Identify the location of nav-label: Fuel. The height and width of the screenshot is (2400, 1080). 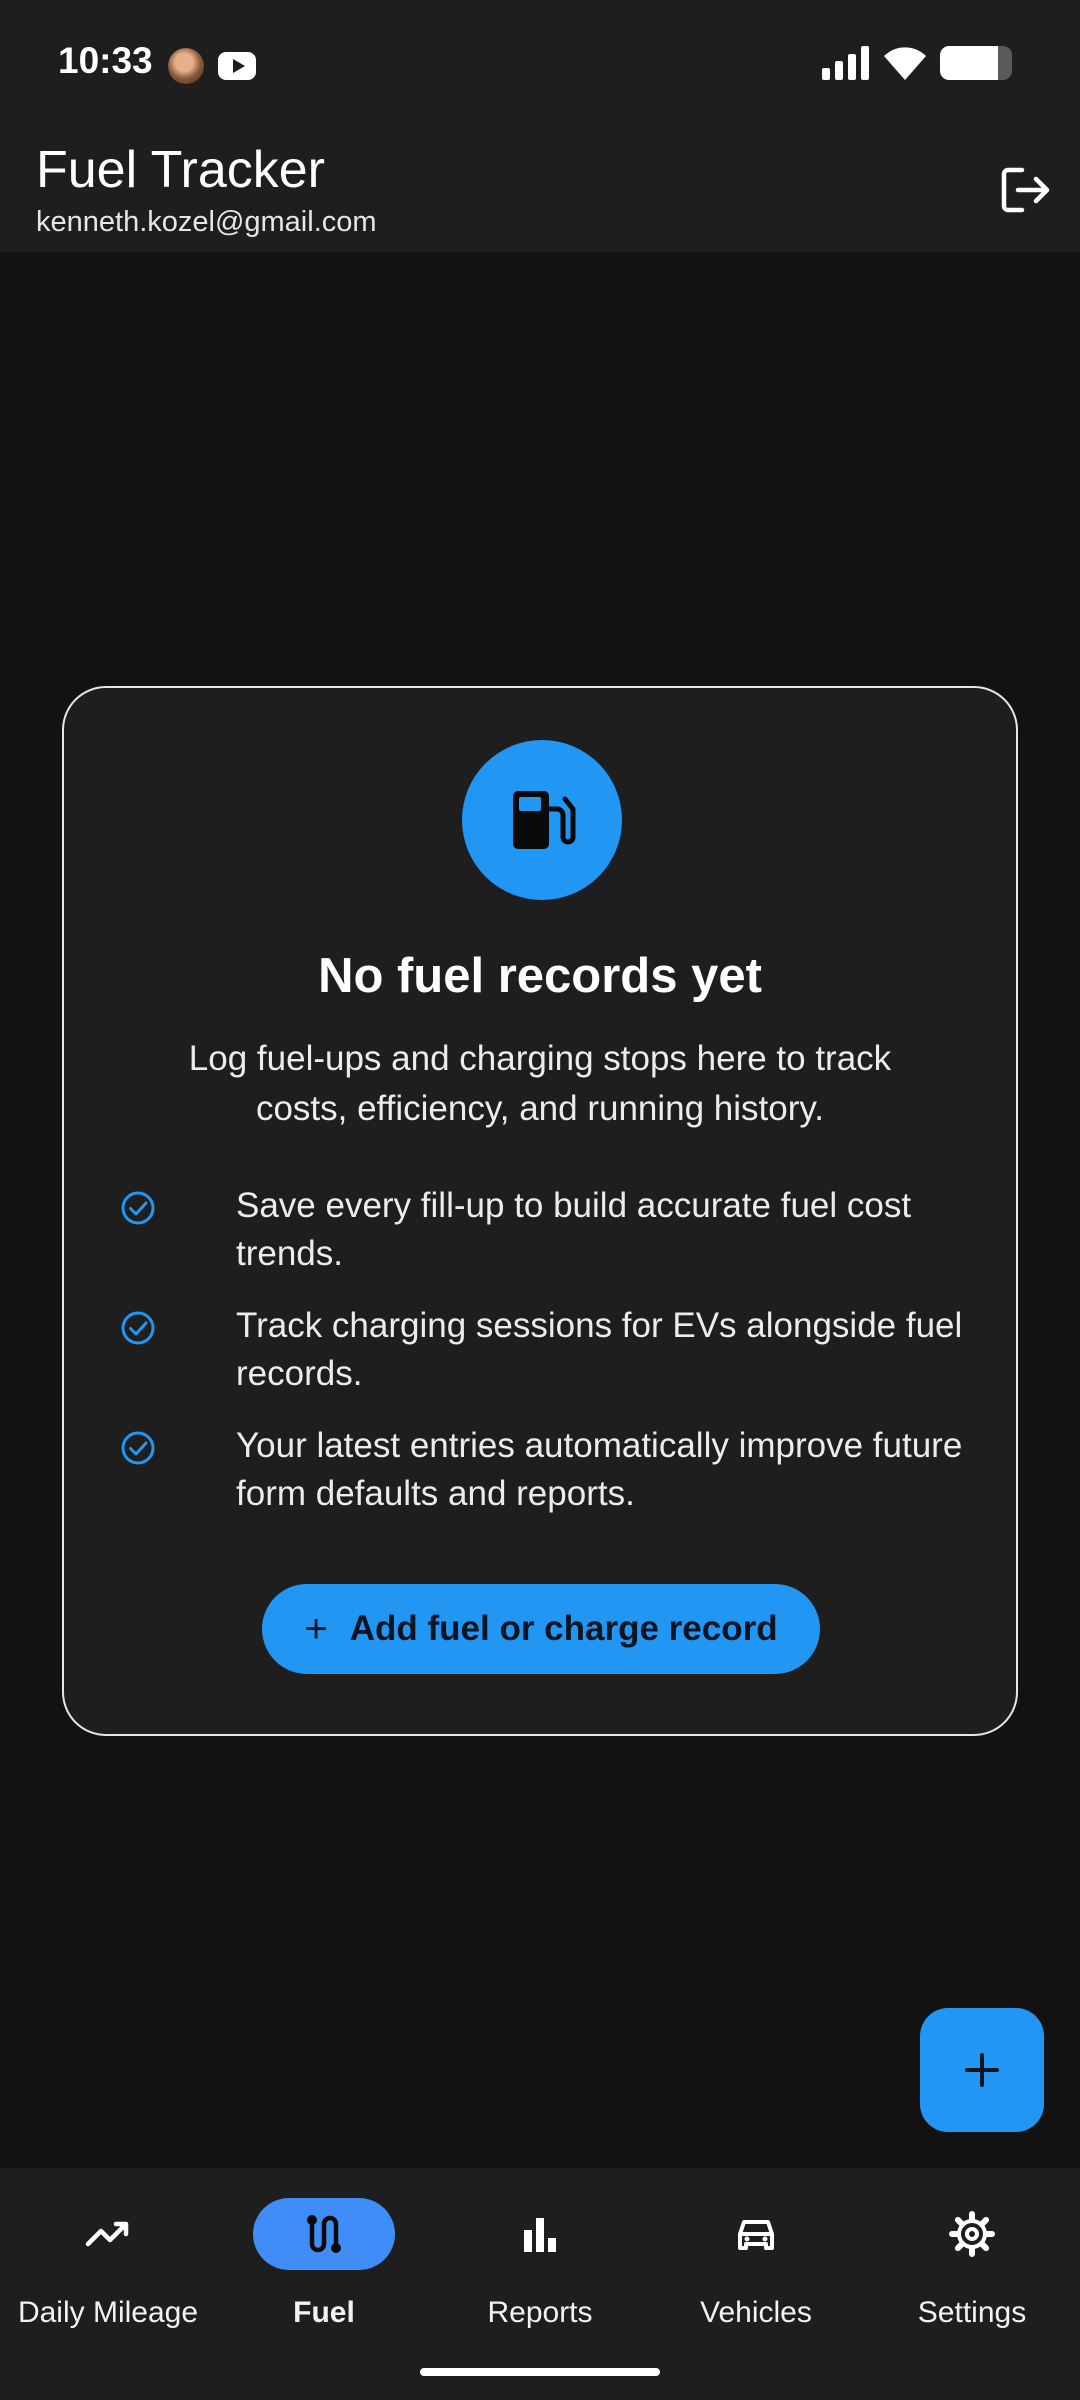
(324, 2312).